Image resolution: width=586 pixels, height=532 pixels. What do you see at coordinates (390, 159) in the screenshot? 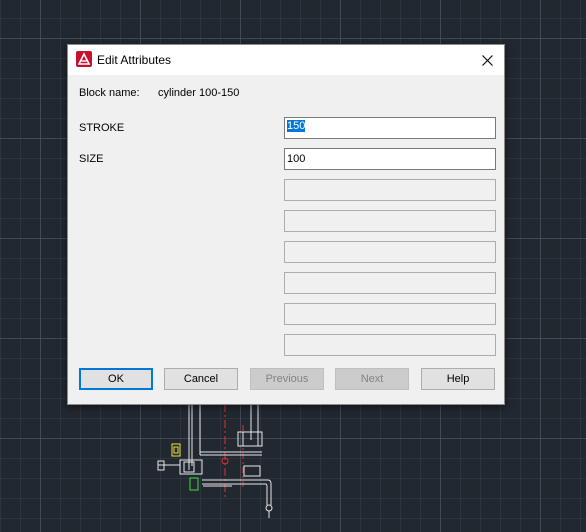
I see `size-value-input` at bounding box center [390, 159].